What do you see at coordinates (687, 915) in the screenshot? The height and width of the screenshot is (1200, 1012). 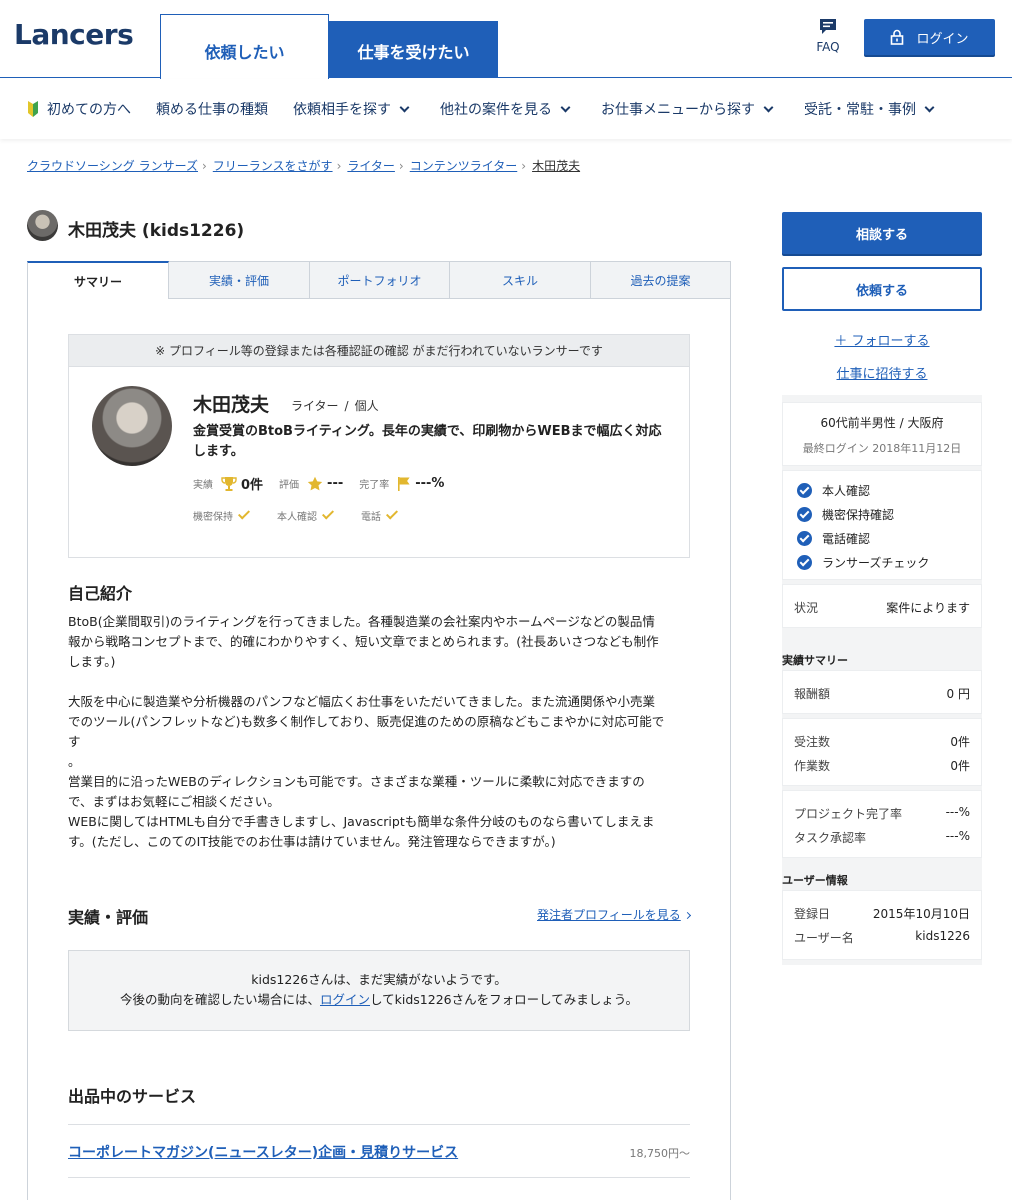 I see `chevron-right-icon` at bounding box center [687, 915].